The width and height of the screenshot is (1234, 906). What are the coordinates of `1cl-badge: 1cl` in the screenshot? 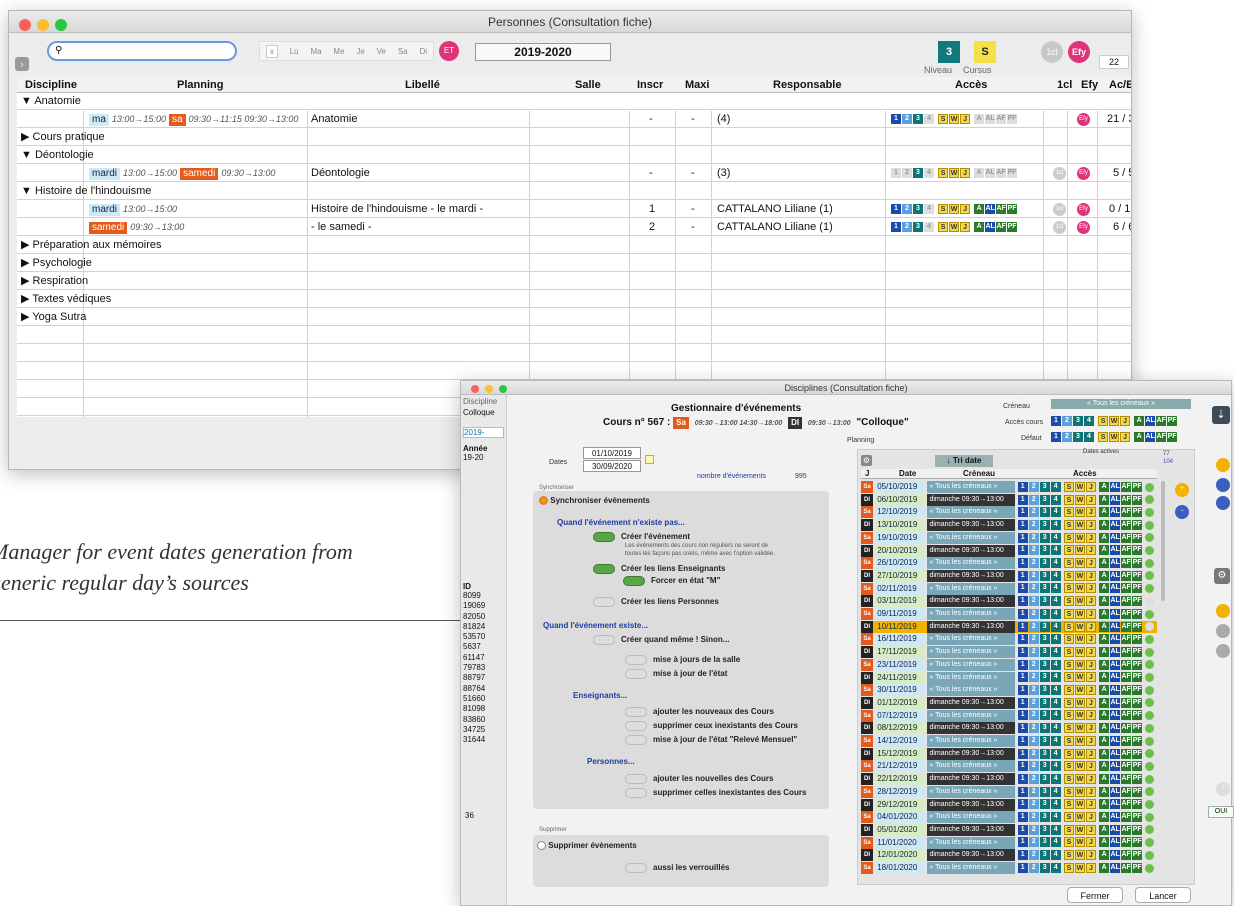 It's located at (1052, 52).